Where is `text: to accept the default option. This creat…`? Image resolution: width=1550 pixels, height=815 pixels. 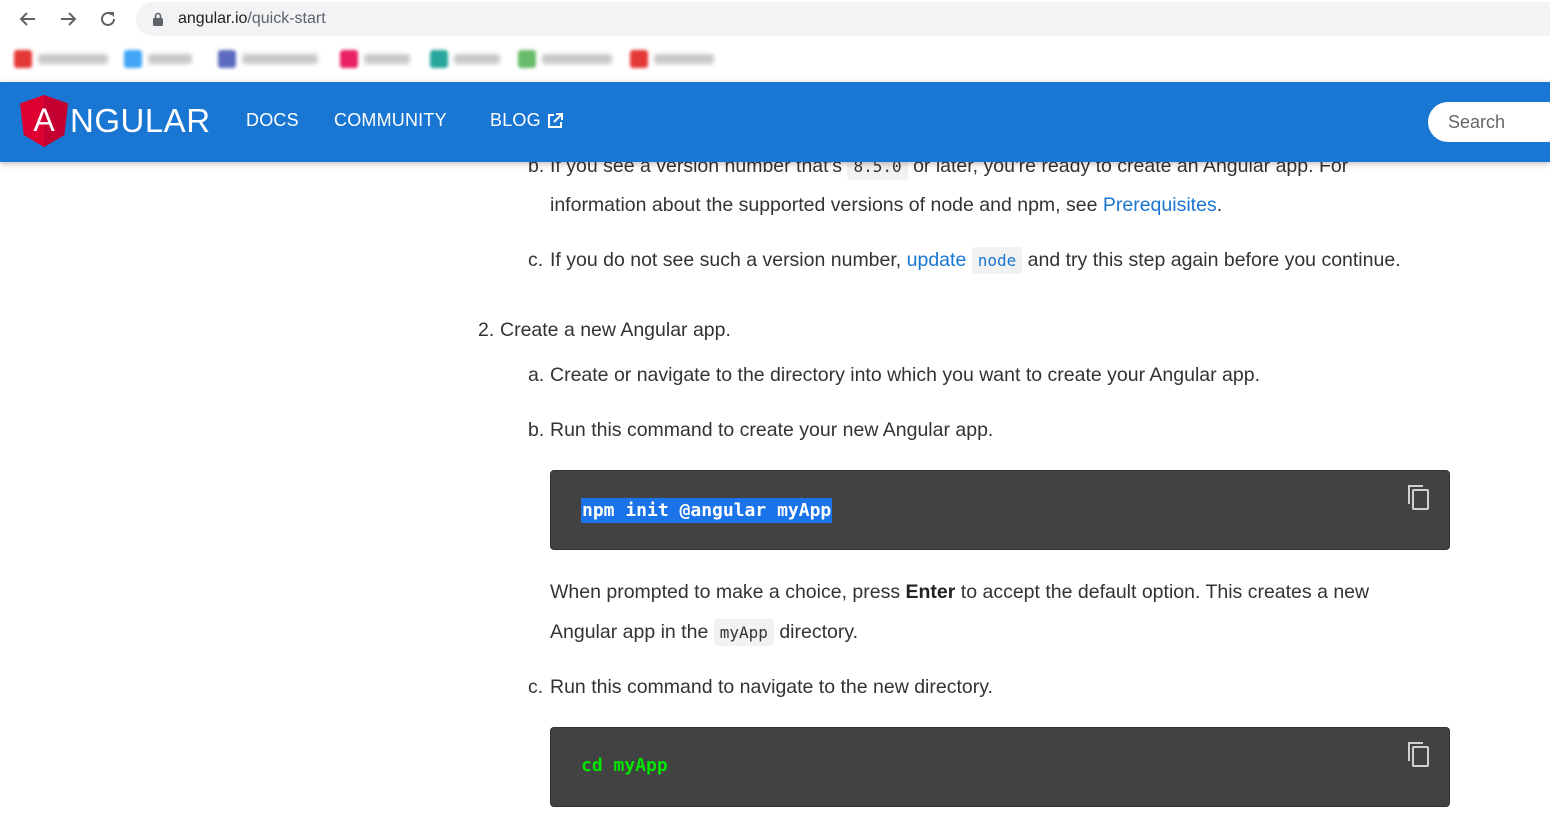
text: to accept the default option. This creat… is located at coordinates (1165, 592).